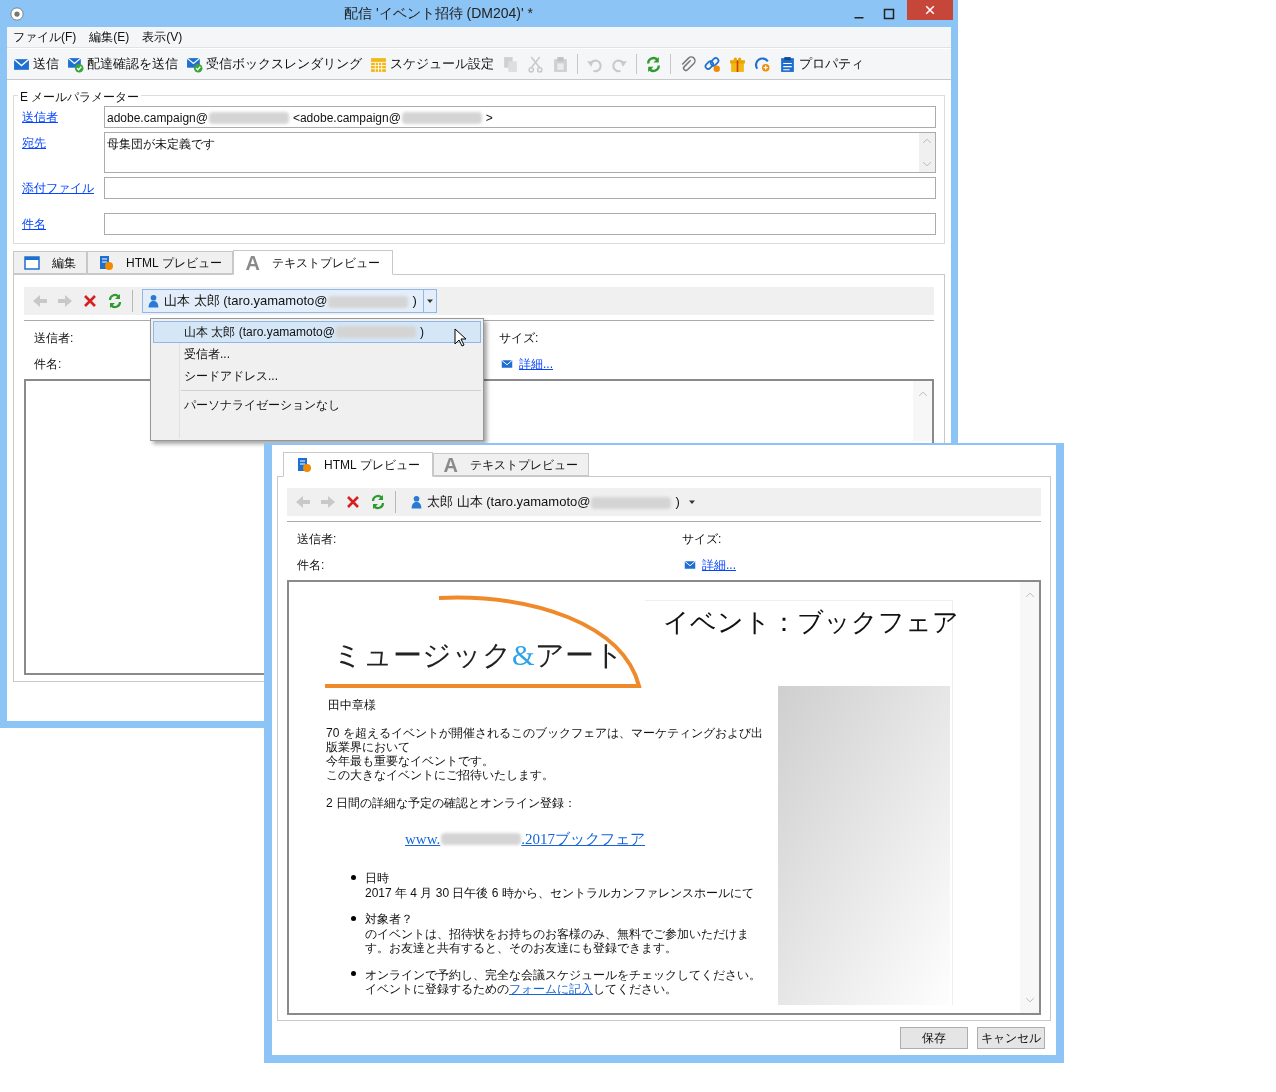 This screenshot has width=1276, height=1092. I want to click on intro-paragraph: 70 を超えるイベントが開催されるこのブックフェアは、マーケティングおよび出版業界において 今年最も重要なイベントです。 この大きなイベントにご招待いたします。, so click(545, 754).